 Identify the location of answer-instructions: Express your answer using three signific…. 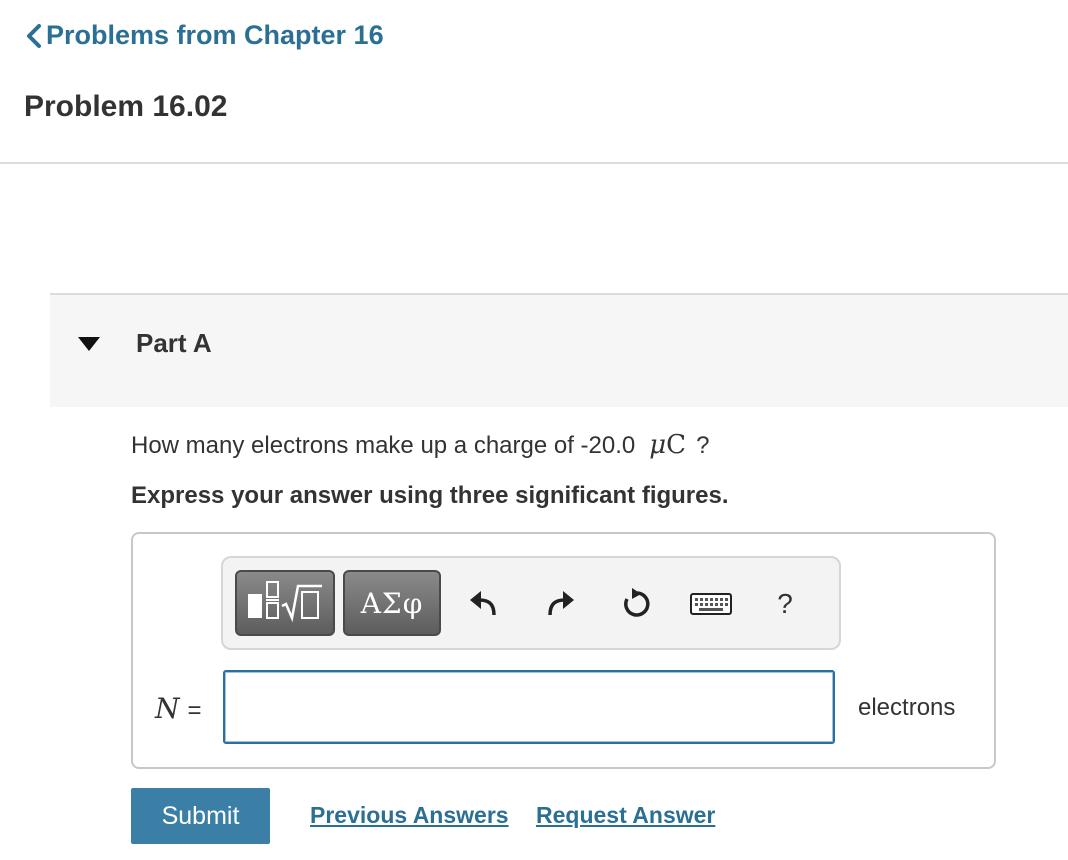
(430, 495).